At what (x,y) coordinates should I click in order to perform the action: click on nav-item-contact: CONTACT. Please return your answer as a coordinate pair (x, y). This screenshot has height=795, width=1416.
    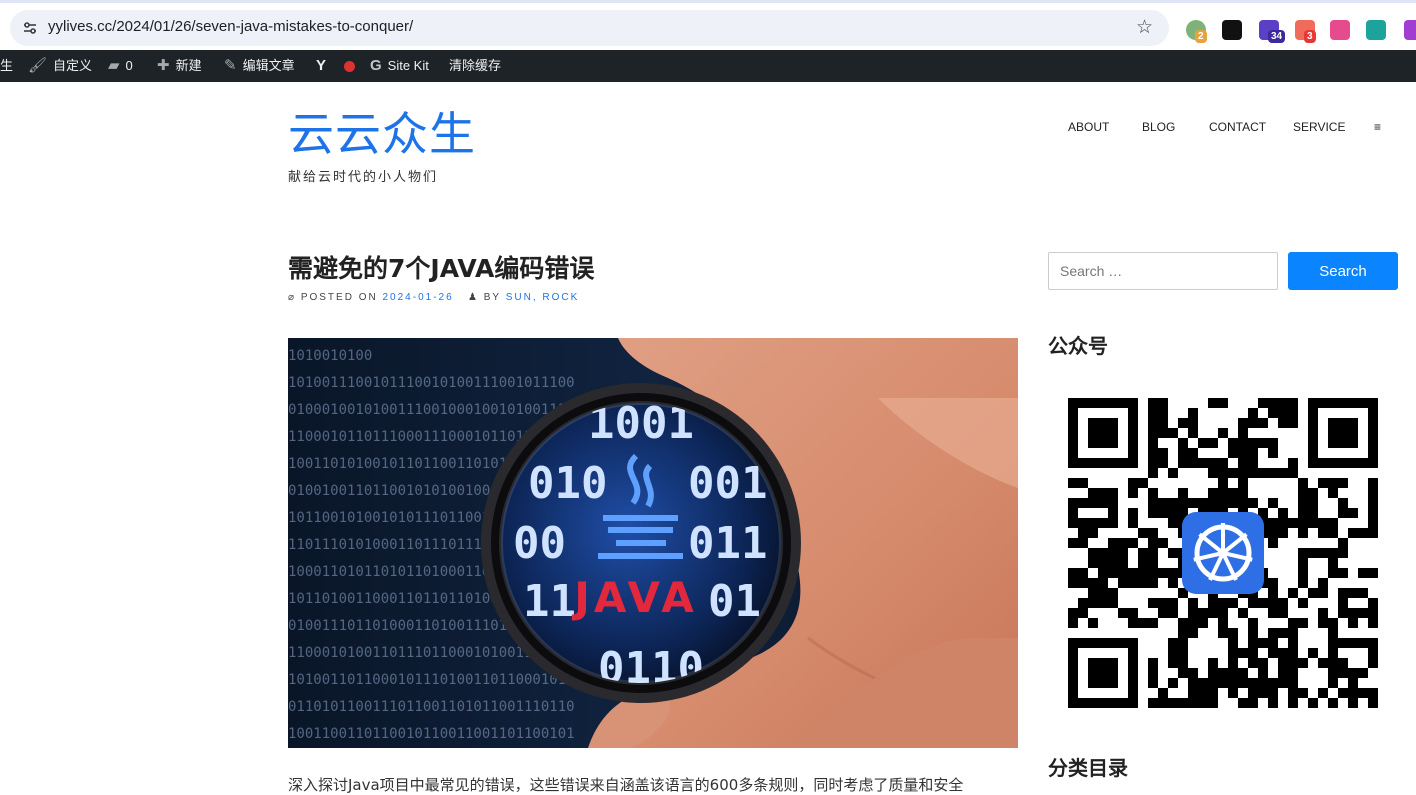
    Looking at the image, I should click on (1237, 127).